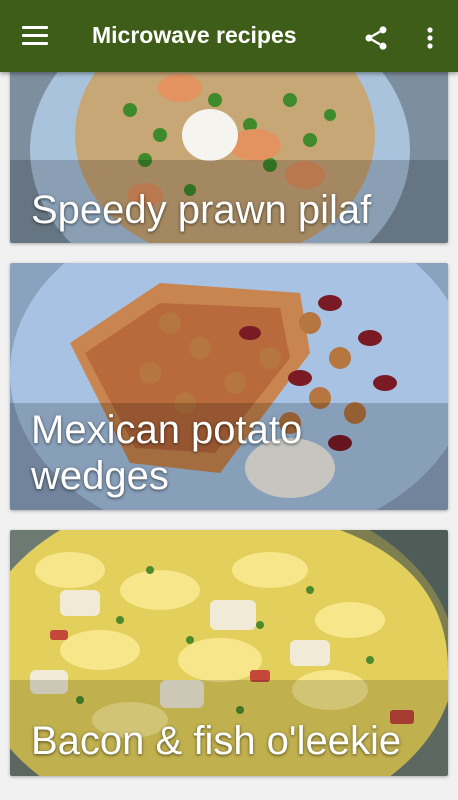 The image size is (458, 800). I want to click on recipe-title: Mexican potato wedges, so click(167, 453).